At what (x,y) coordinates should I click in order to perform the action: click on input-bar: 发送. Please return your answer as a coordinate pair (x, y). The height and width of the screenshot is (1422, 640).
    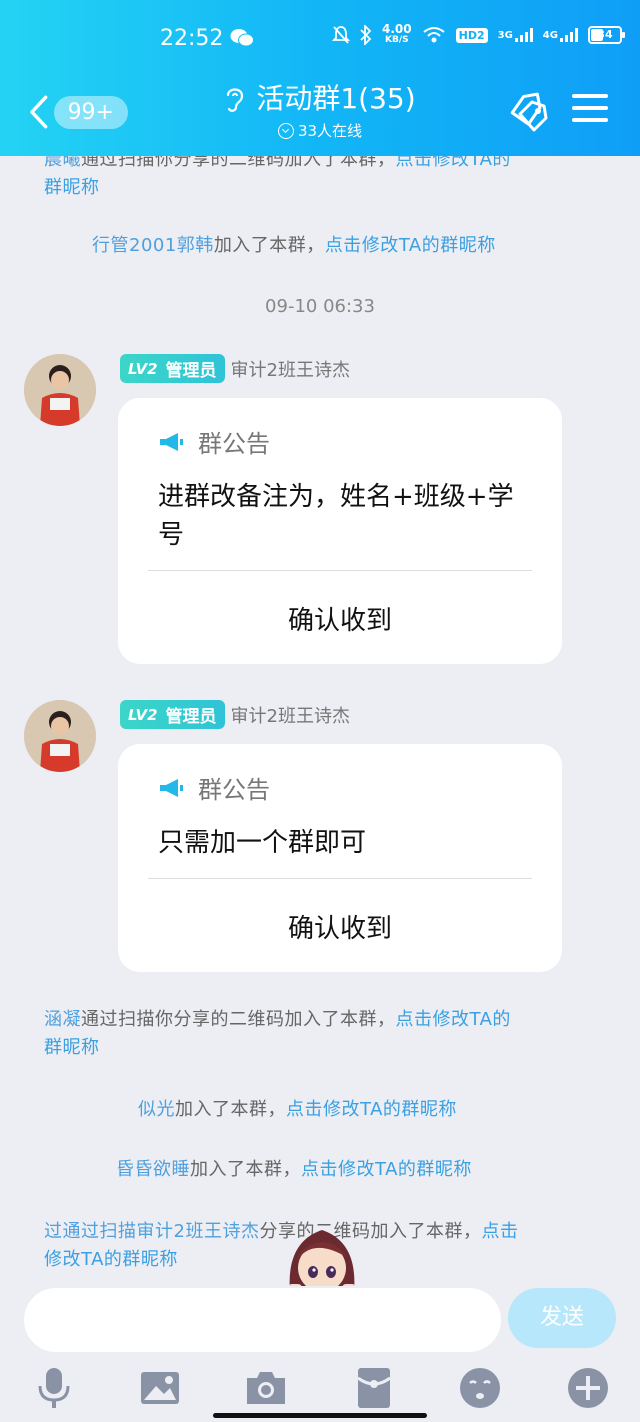
    Looking at the image, I should click on (320, 1354).